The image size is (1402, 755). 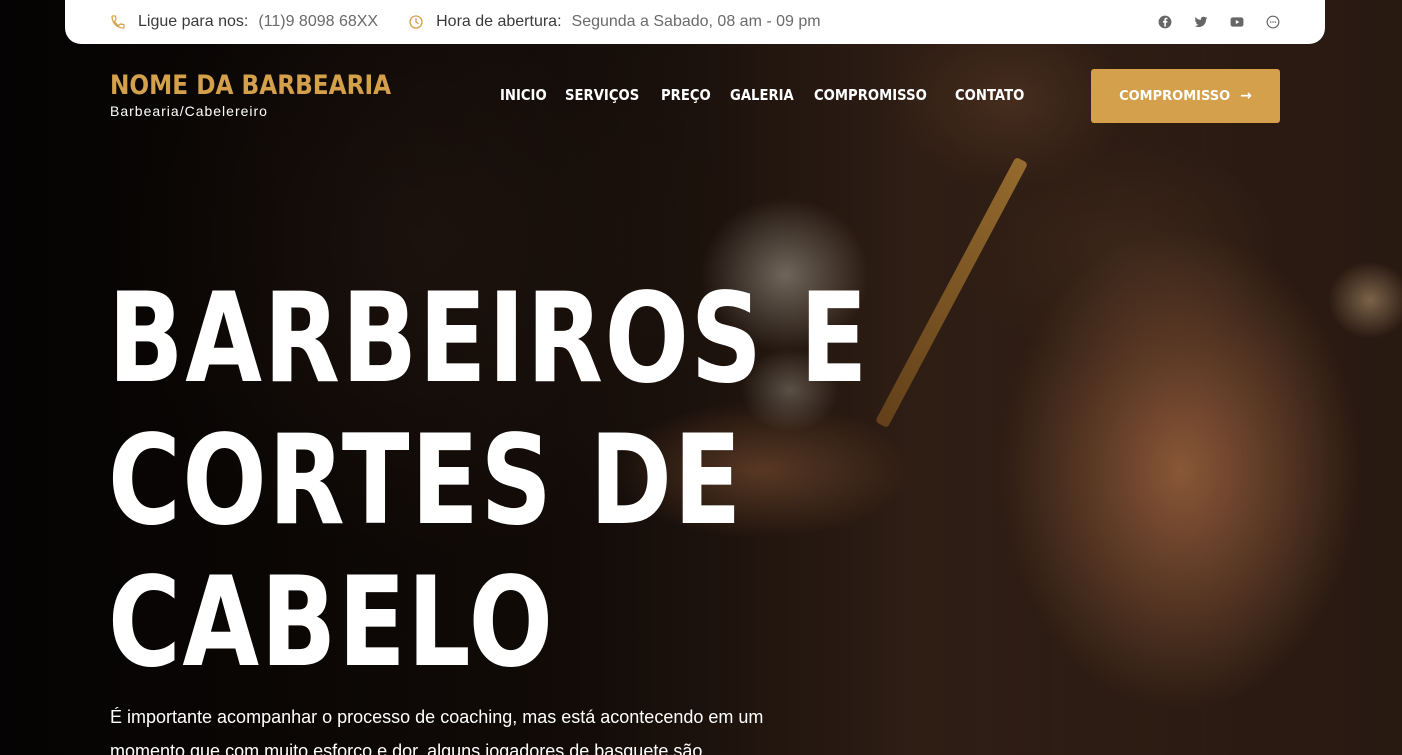 What do you see at coordinates (118, 22) in the screenshot?
I see `phone-icon` at bounding box center [118, 22].